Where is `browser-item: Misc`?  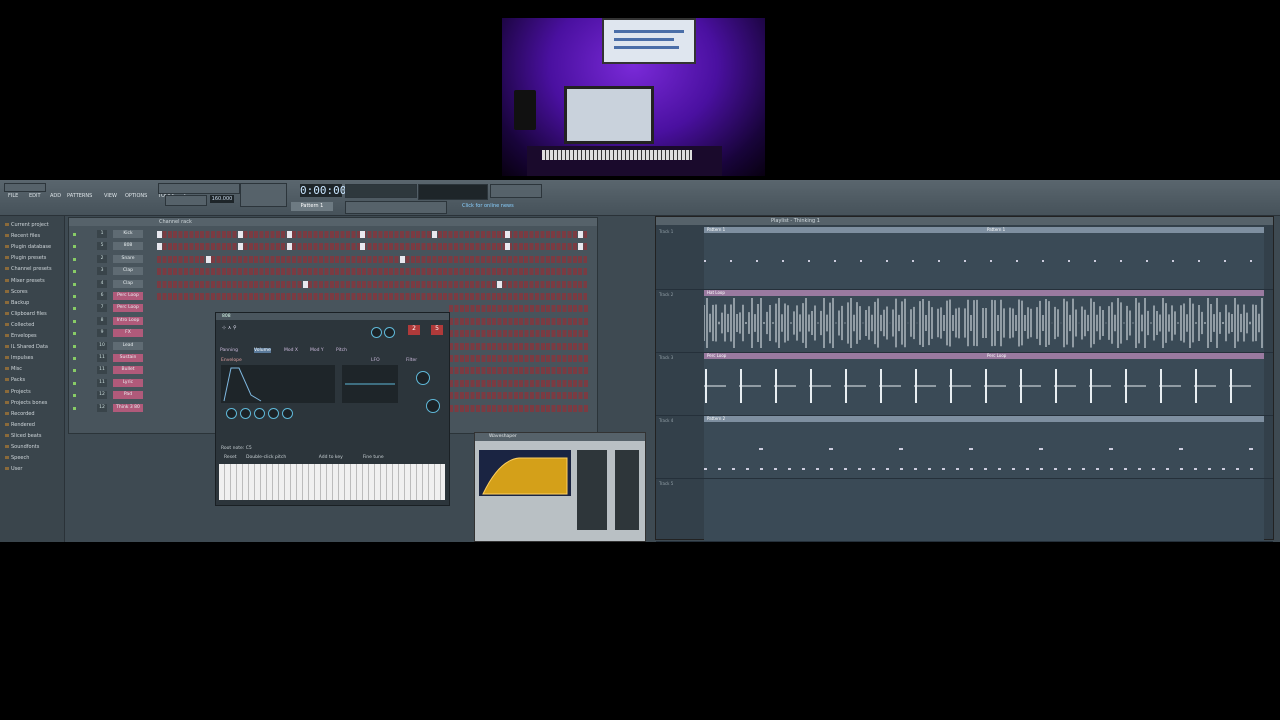
browser-item: Misc is located at coordinates (13, 369).